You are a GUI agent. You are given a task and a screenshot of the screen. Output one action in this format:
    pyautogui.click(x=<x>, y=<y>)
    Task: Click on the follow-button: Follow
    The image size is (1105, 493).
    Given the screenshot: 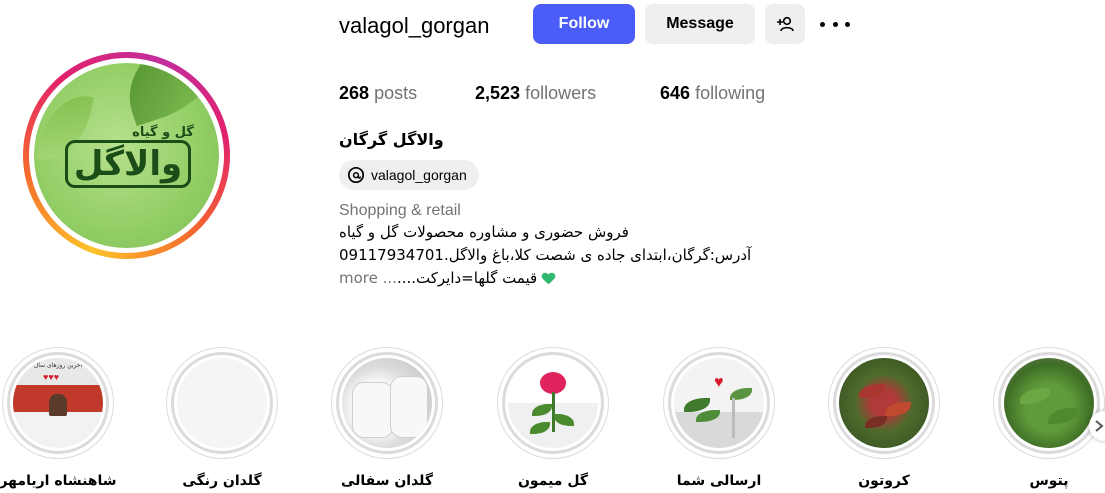 What is the action you would take?
    pyautogui.click(x=584, y=24)
    